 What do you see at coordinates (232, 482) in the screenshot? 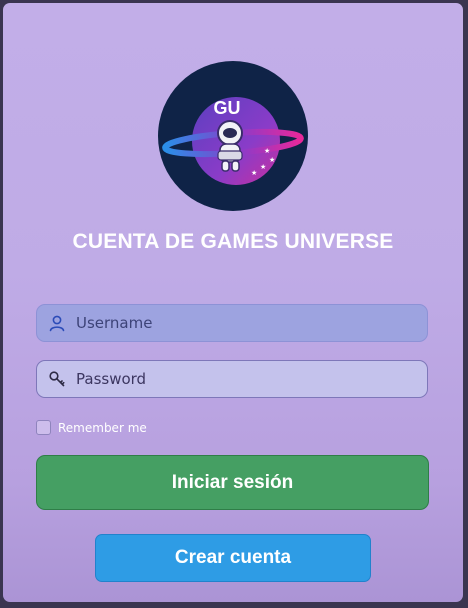
I see `login-button: Iniciar sesión` at bounding box center [232, 482].